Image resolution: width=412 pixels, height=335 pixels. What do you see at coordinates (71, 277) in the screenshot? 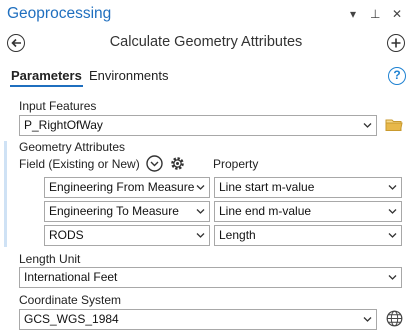
I see `length-unit-value: International Feet` at bounding box center [71, 277].